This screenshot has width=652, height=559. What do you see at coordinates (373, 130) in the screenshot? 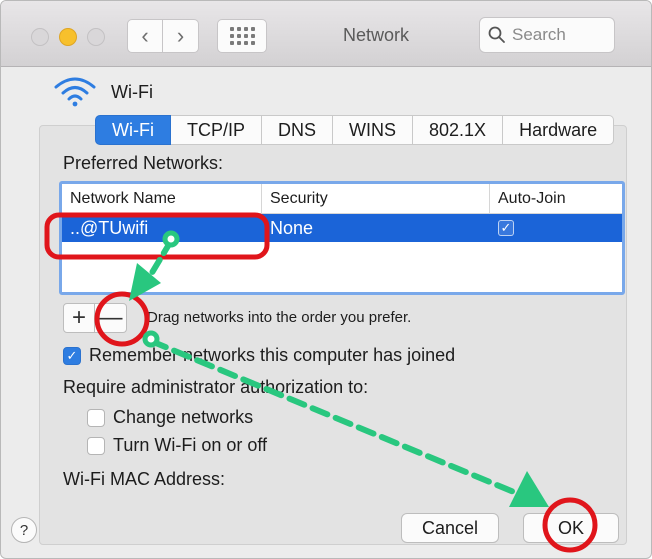
I see `tab-wins: WINS` at bounding box center [373, 130].